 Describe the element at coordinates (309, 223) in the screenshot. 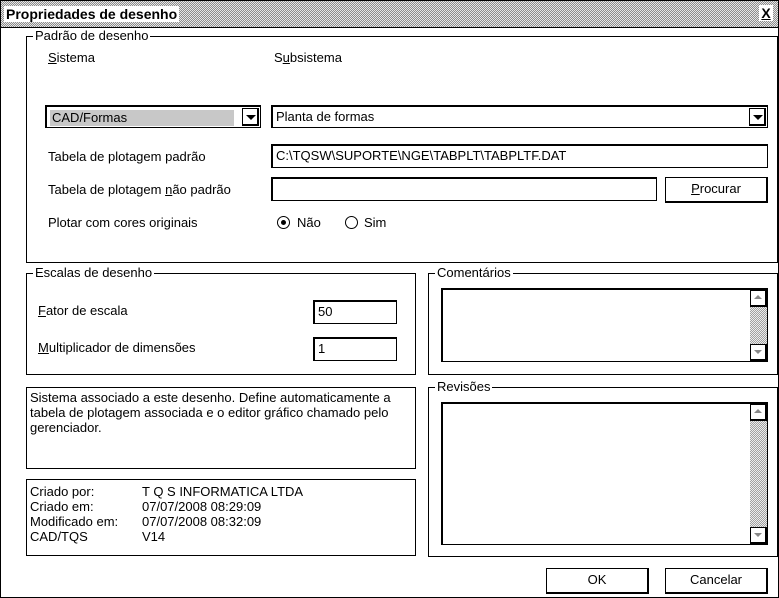

I see `radio-nao-label: Não` at that location.